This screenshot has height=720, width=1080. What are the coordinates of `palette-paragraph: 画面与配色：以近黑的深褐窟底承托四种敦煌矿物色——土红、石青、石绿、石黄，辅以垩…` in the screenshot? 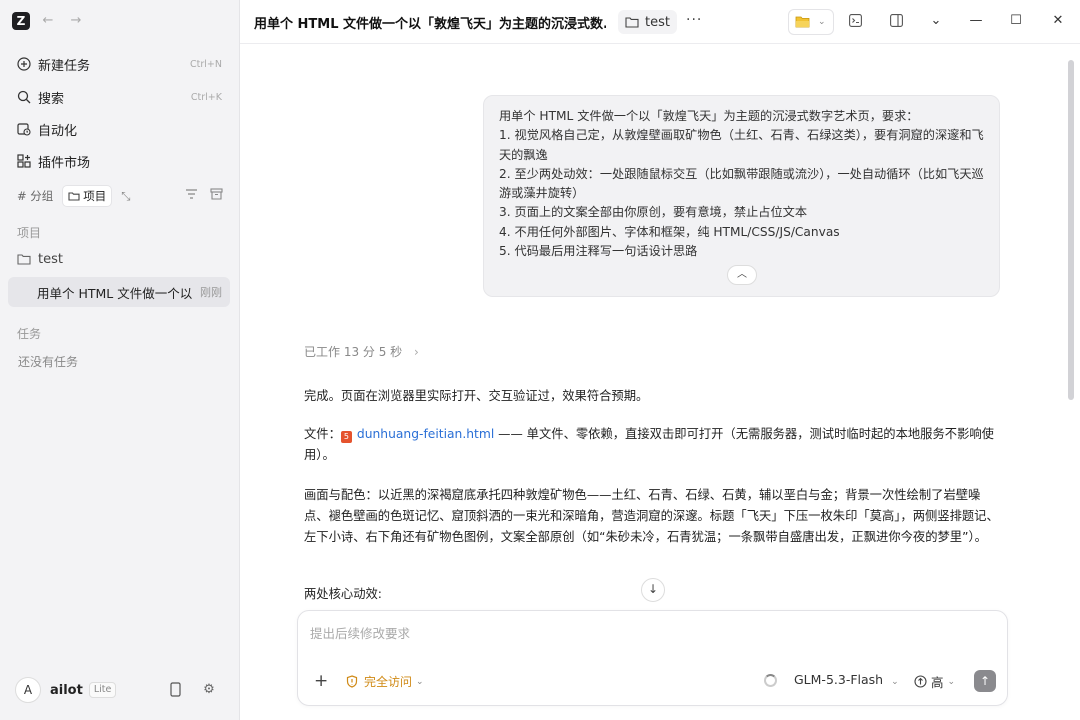 It's located at (651, 516).